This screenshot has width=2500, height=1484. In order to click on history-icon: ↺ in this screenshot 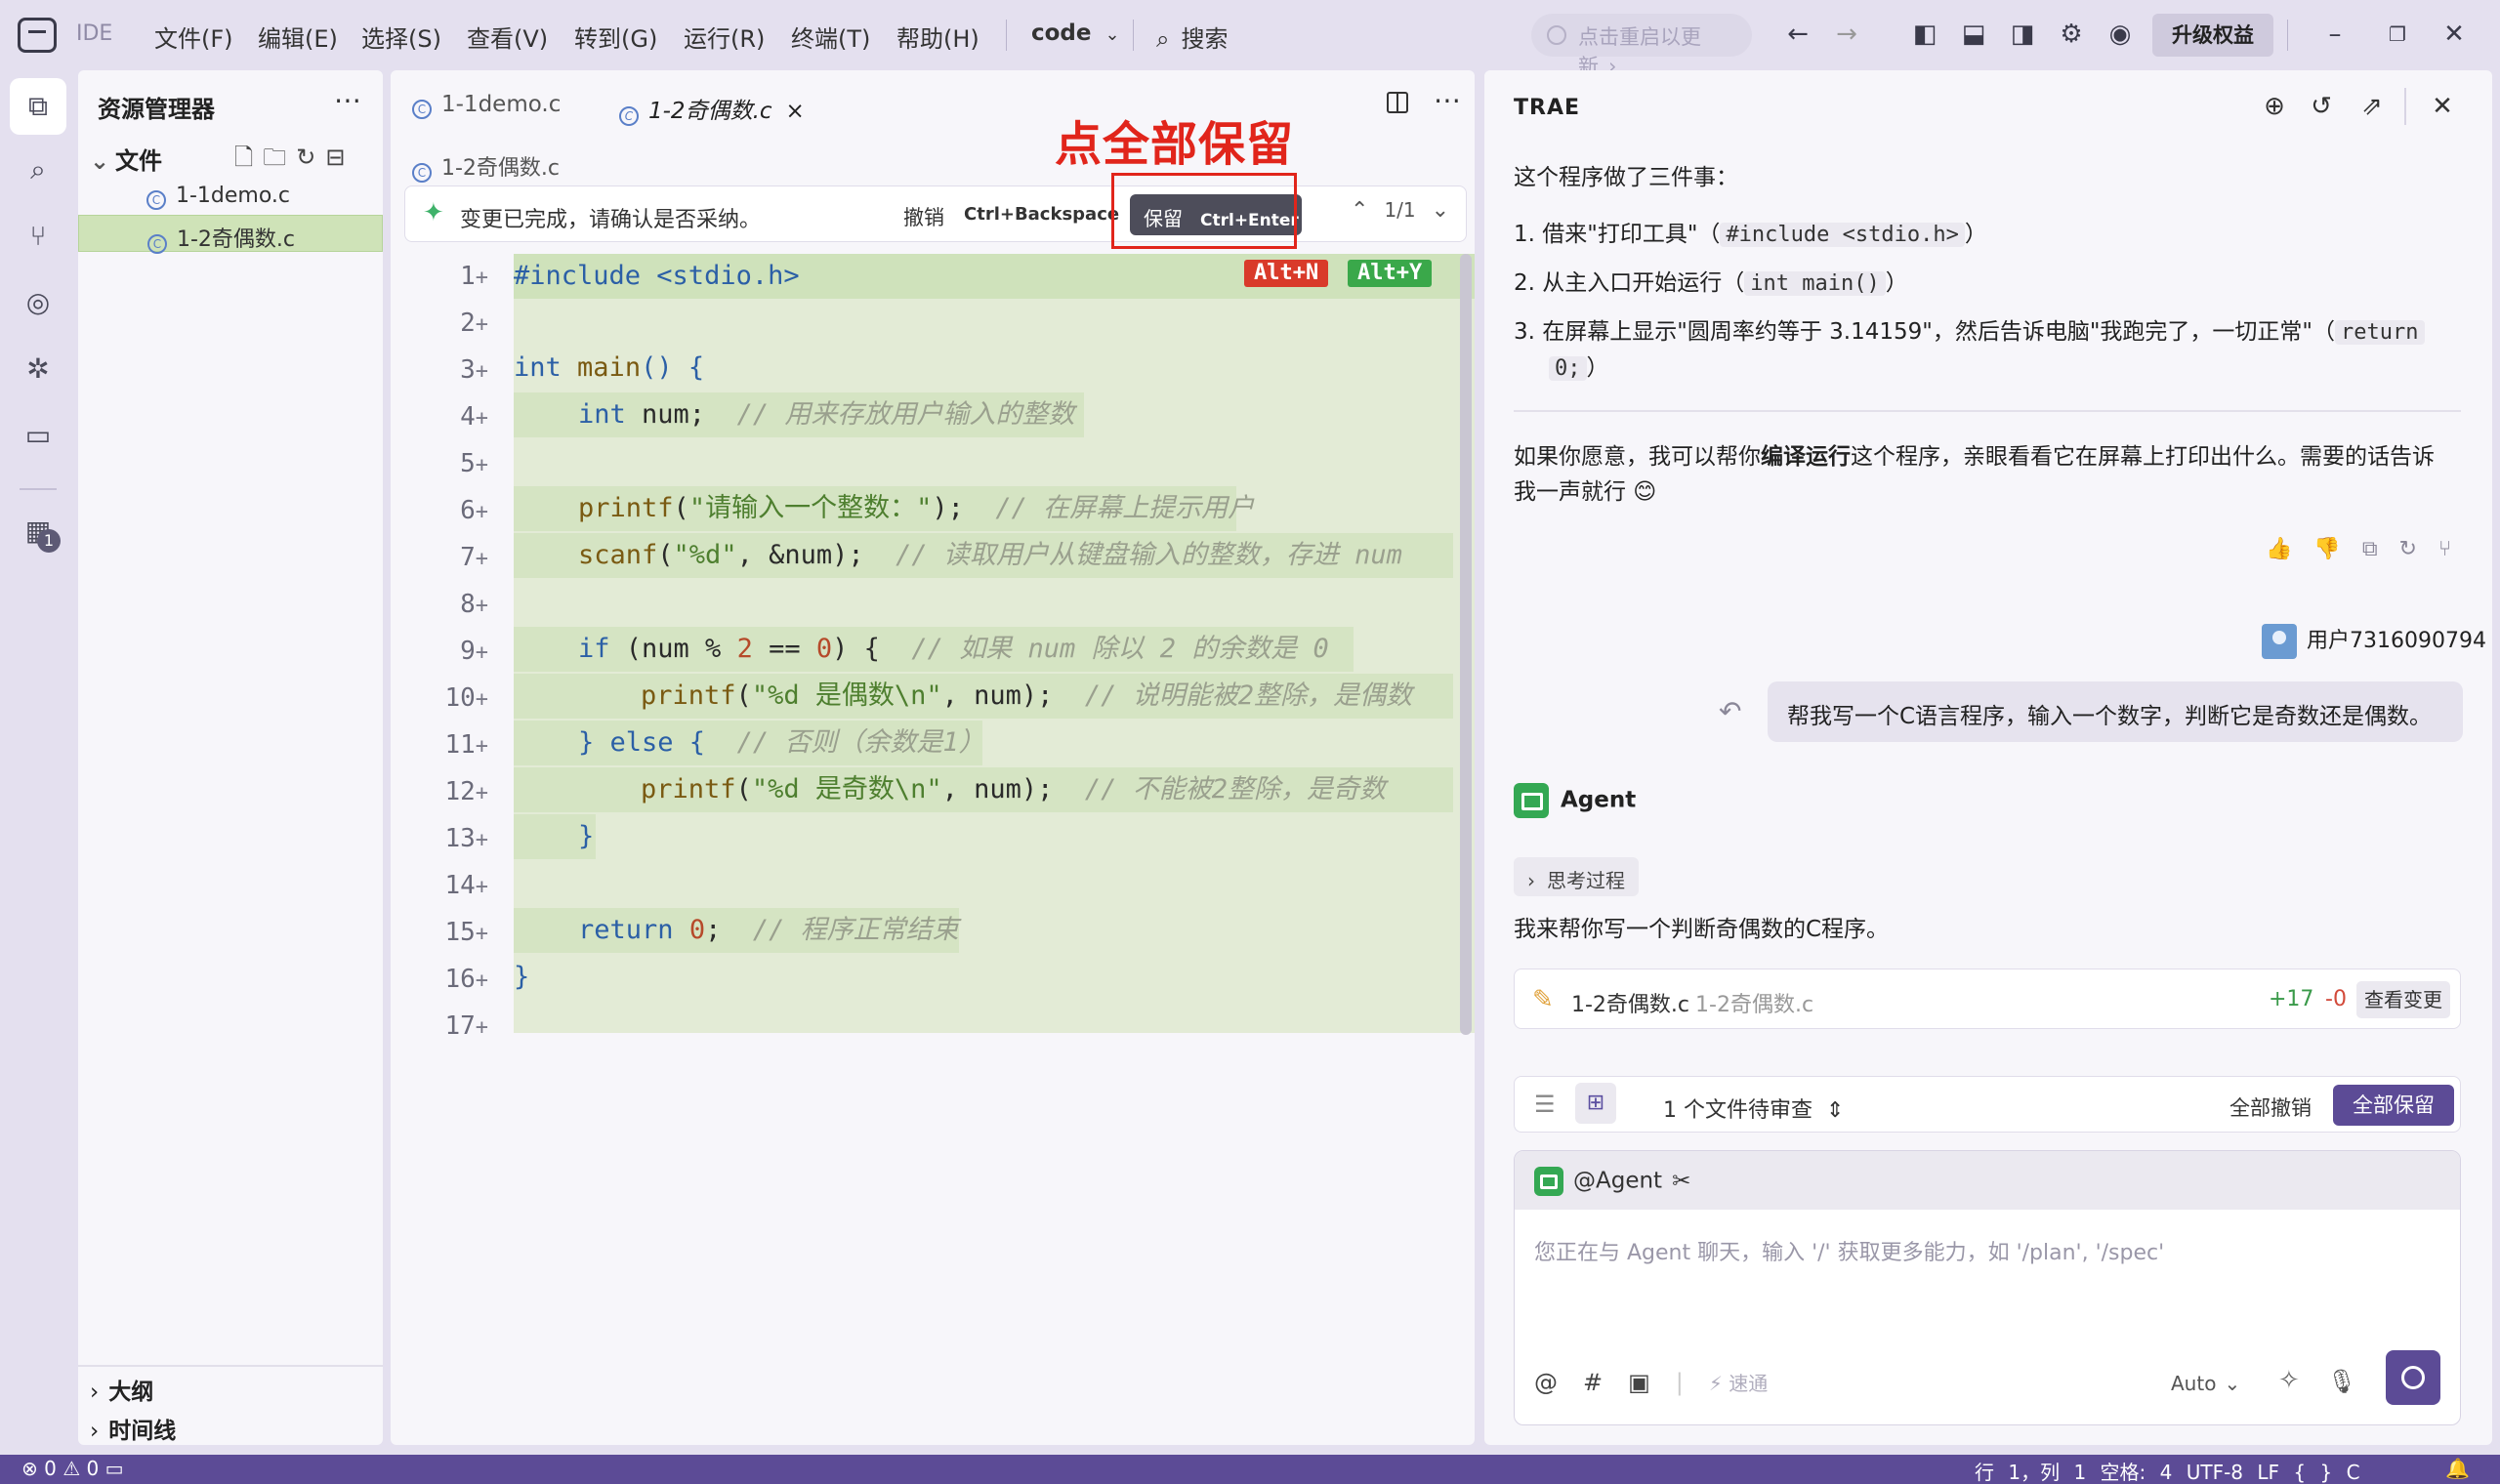, I will do `click(2321, 107)`.